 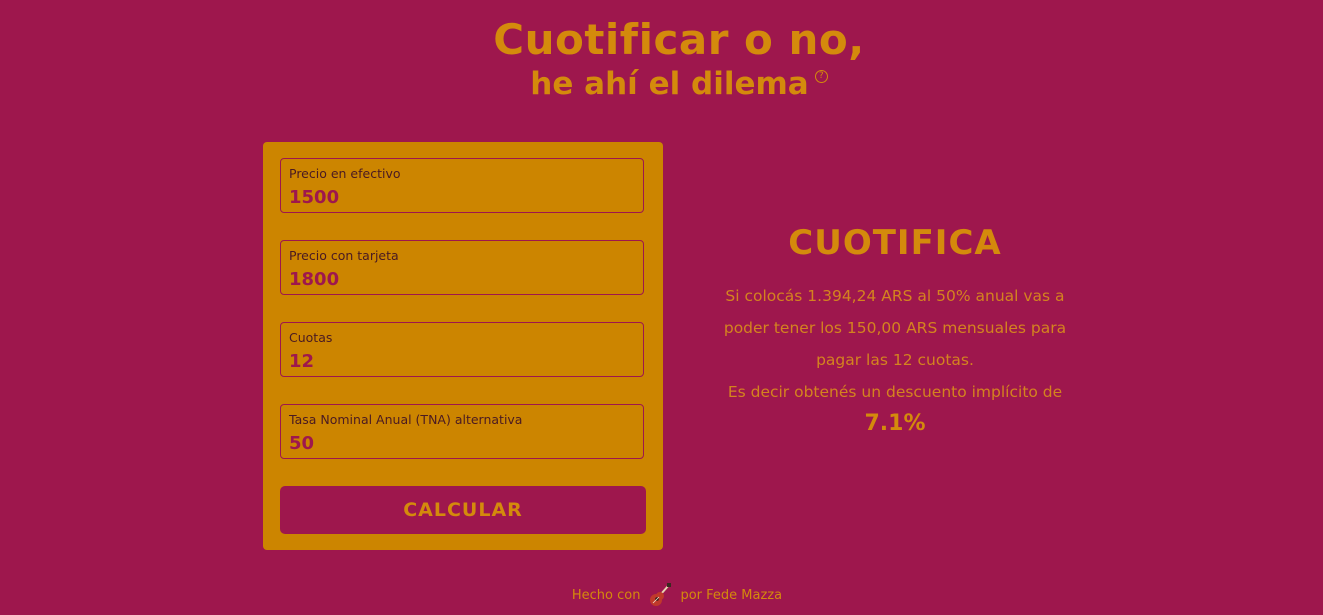 I want to click on question-circle-icon: ?, so click(x=821, y=76).